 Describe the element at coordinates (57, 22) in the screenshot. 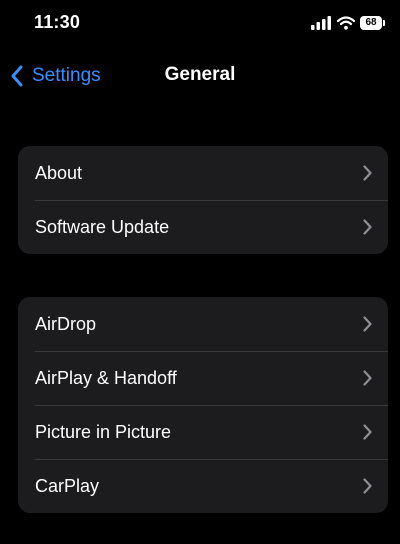

I see `status-time: 11:30` at that location.